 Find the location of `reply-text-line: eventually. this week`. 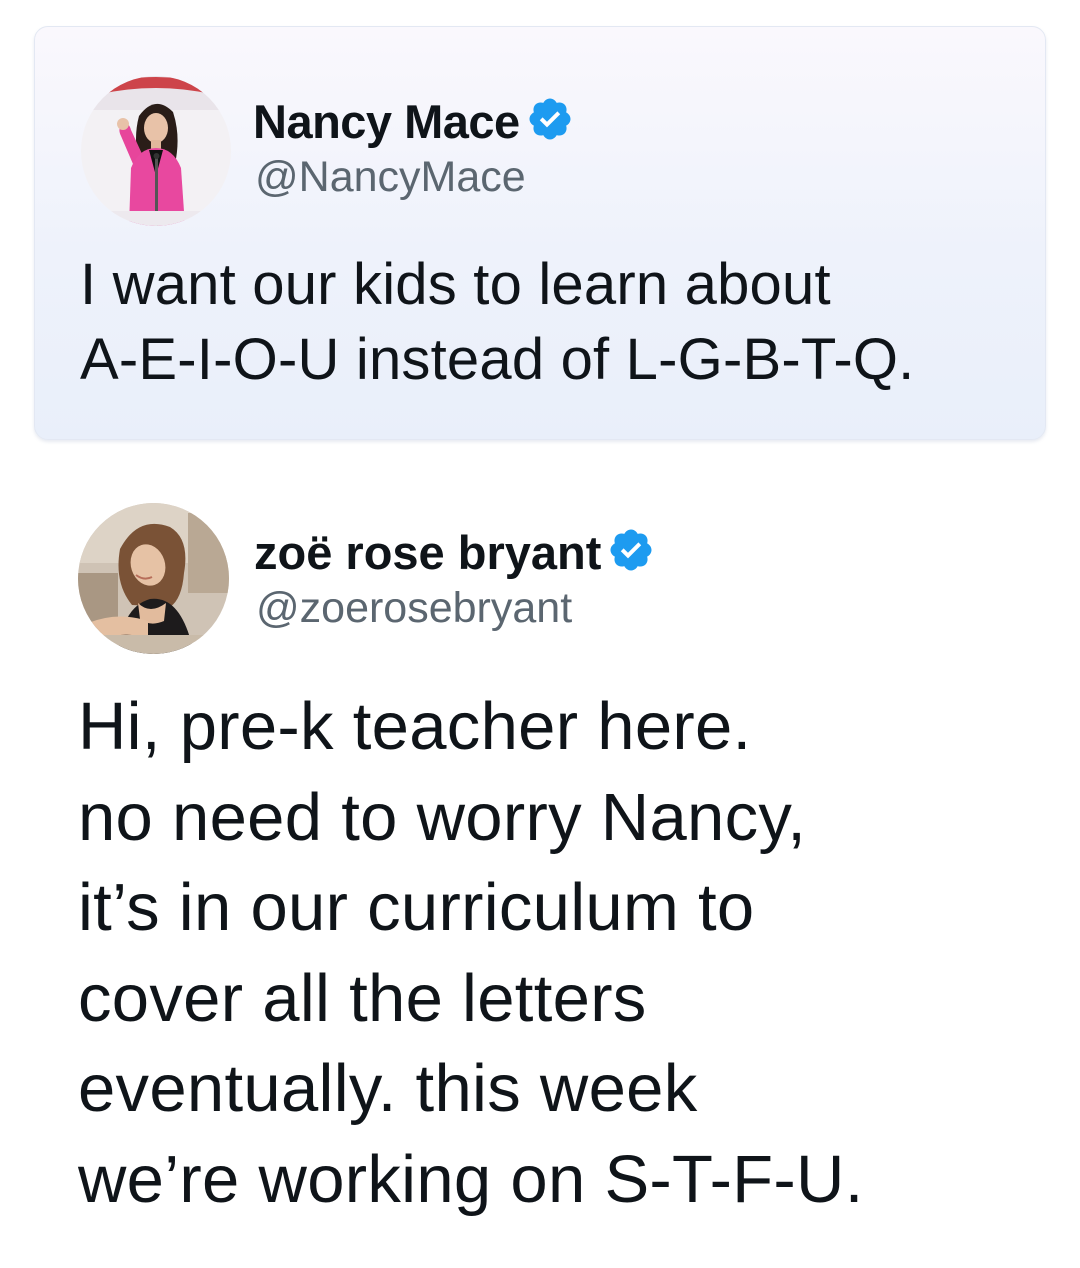

reply-text-line: eventually. this week is located at coordinates (388, 1088).